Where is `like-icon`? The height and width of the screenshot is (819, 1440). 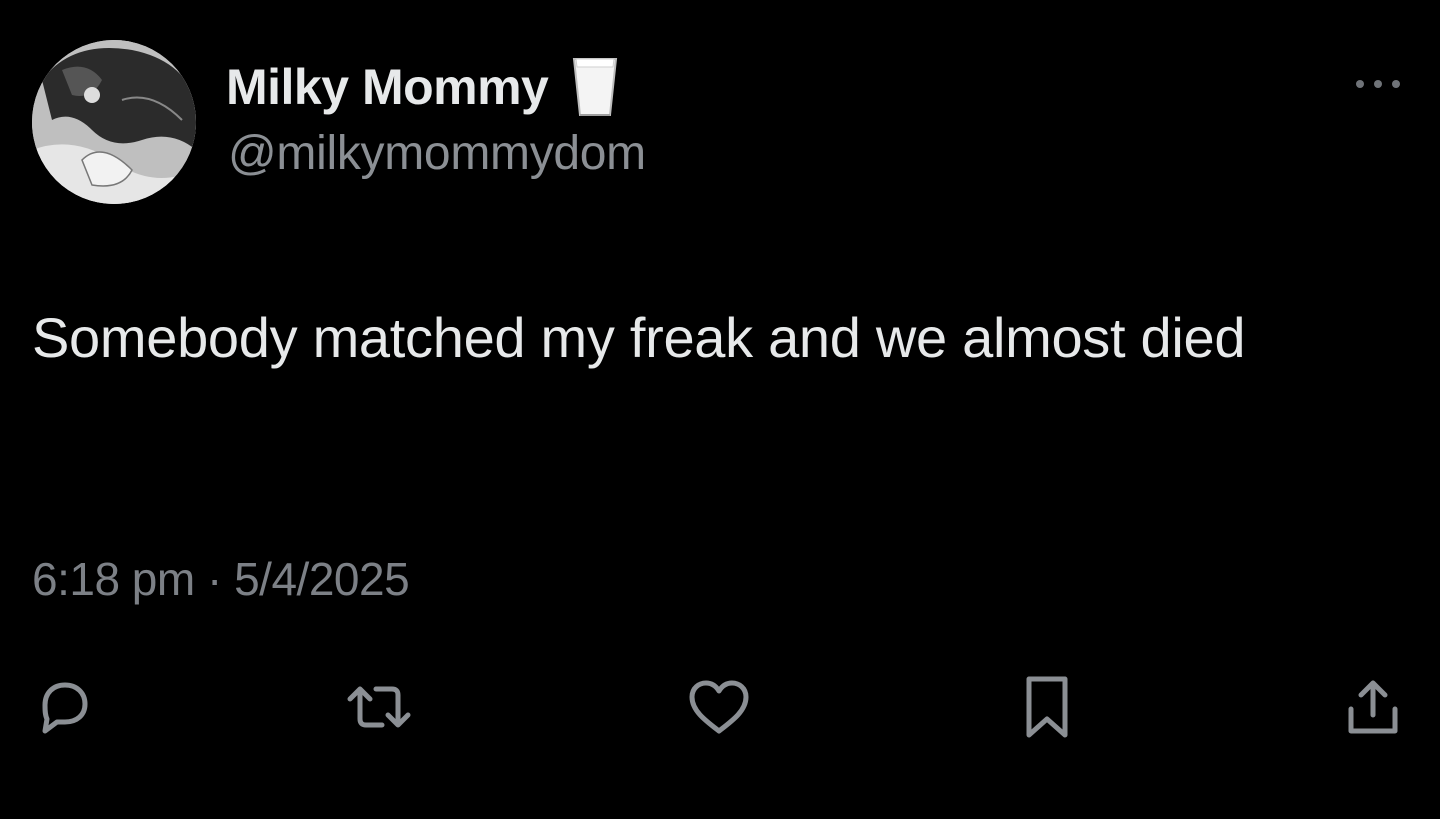 like-icon is located at coordinates (719, 707).